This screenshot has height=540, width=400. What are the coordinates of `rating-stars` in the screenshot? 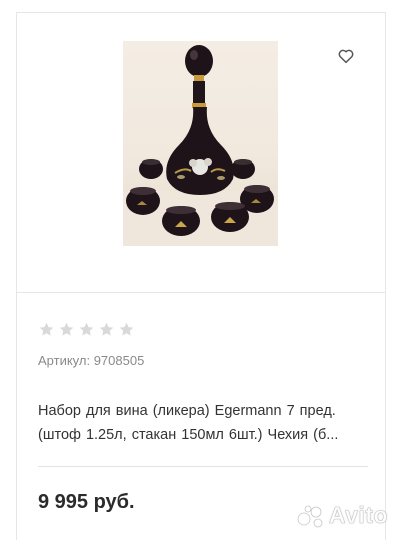 It's located at (86, 329).